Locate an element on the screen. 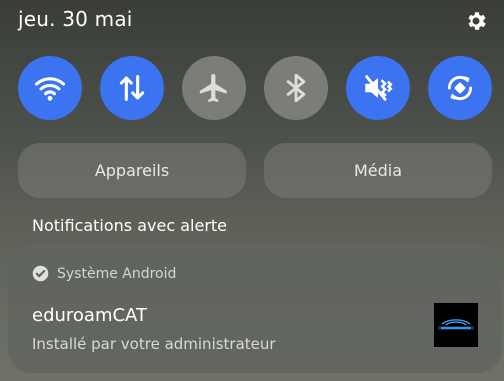 This screenshot has height=381, width=504. mobile-data-icon is located at coordinates (132, 88).